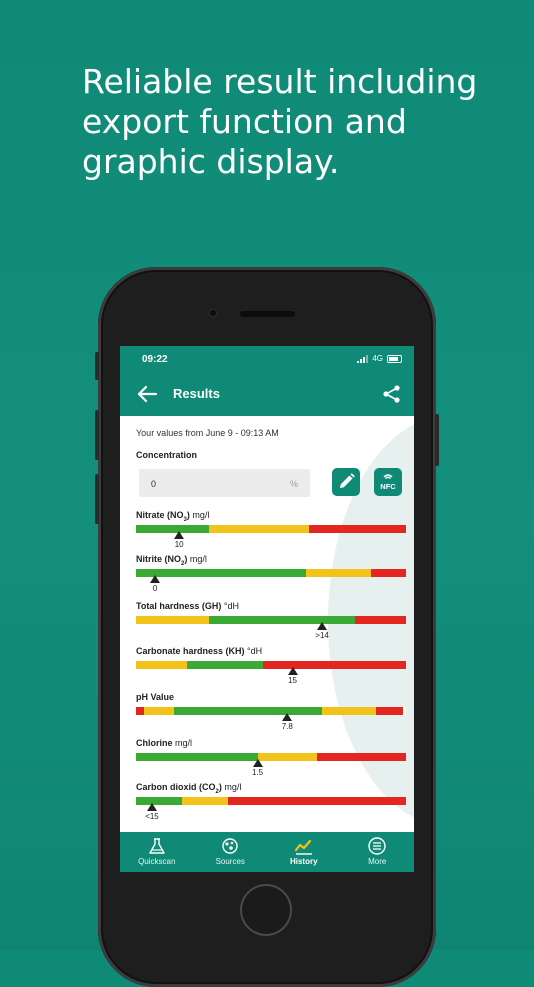 This screenshot has height=987, width=534. What do you see at coordinates (303, 847) in the screenshot?
I see `history-chart-icon` at bounding box center [303, 847].